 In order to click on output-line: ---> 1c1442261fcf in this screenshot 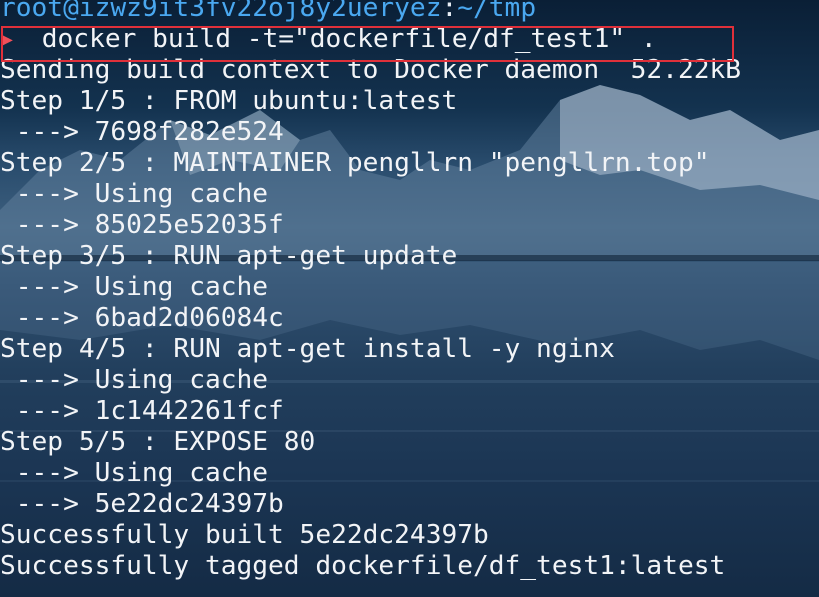, I will do `click(142, 411)`.